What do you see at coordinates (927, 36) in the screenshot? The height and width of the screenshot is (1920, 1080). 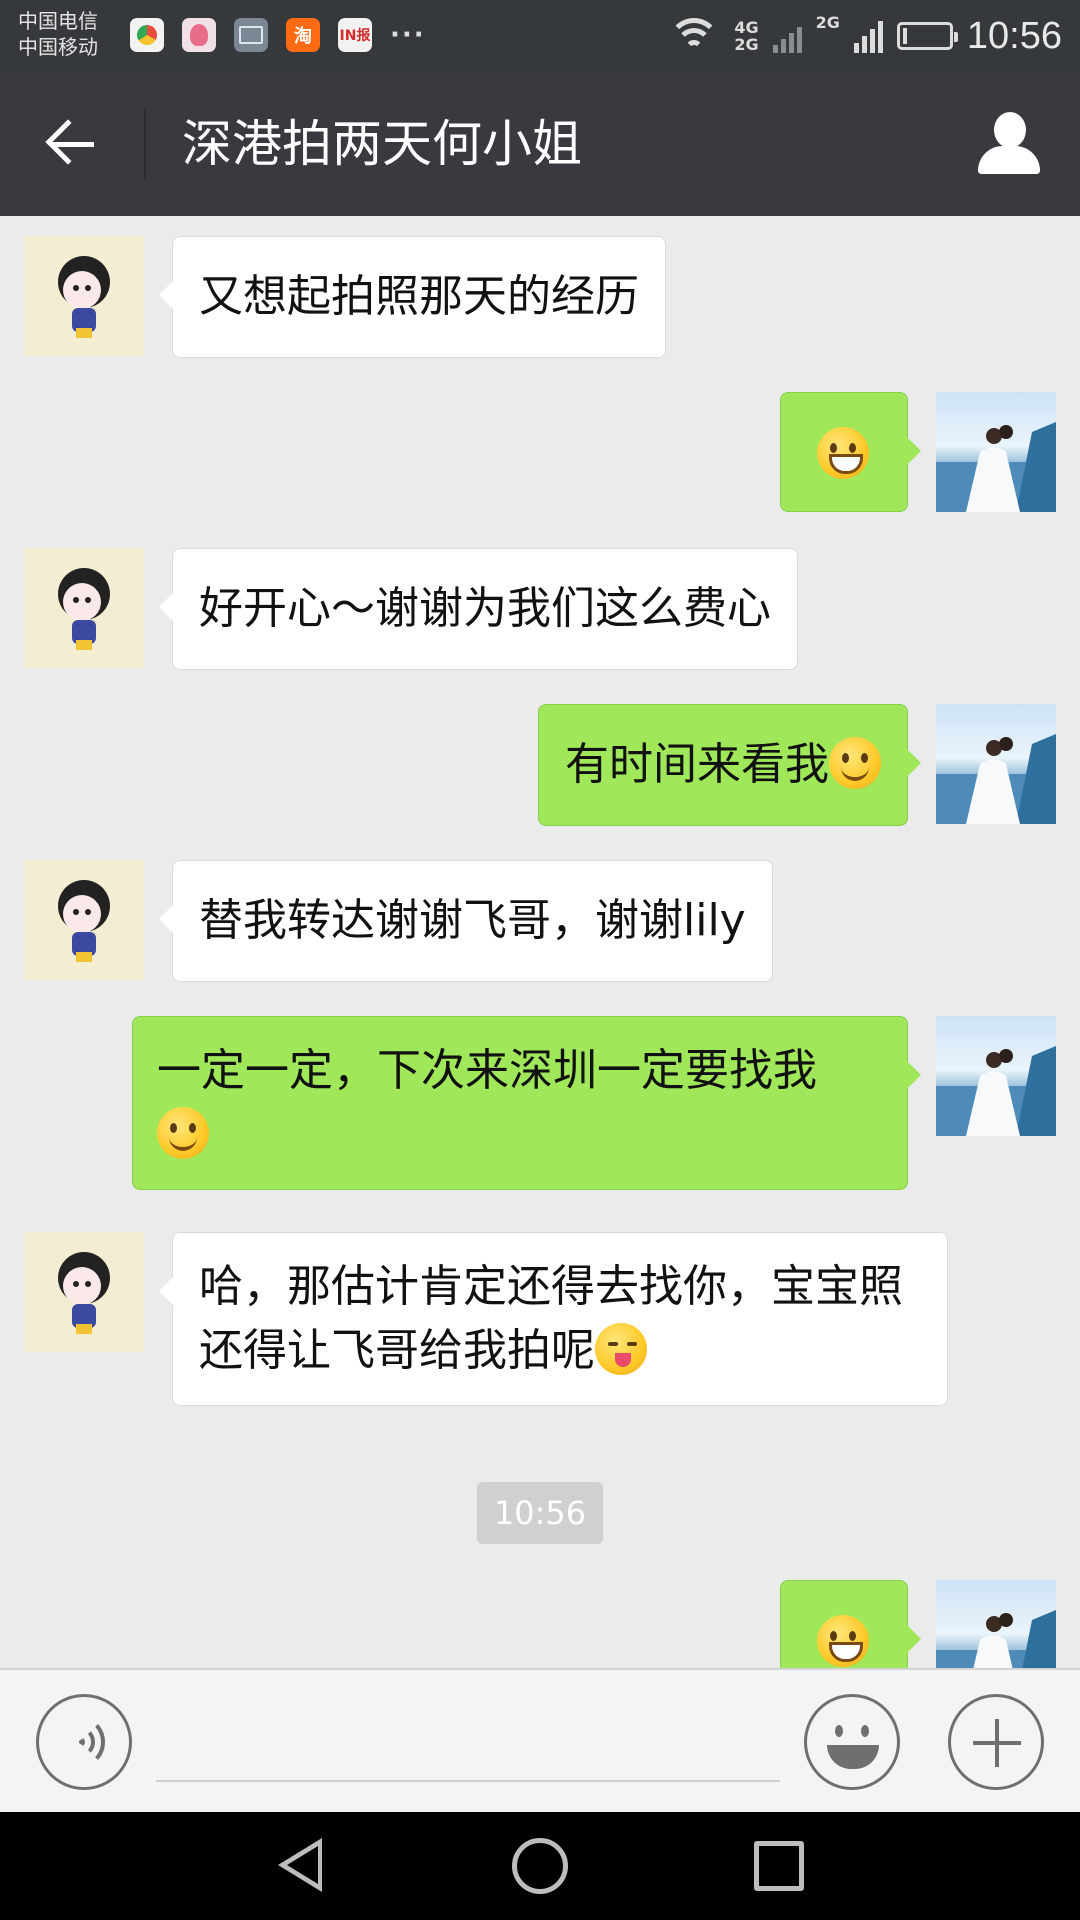 I see `battery-icon` at bounding box center [927, 36].